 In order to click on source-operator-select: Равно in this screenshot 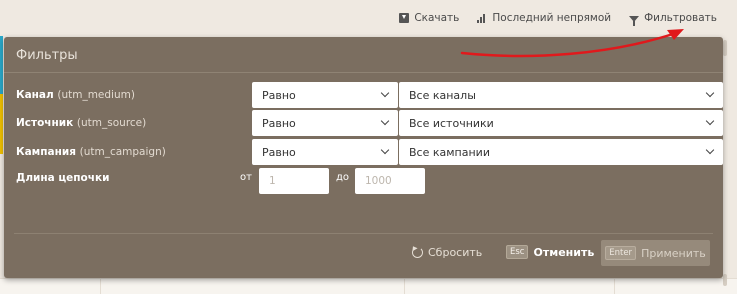, I will do `click(325, 123)`.